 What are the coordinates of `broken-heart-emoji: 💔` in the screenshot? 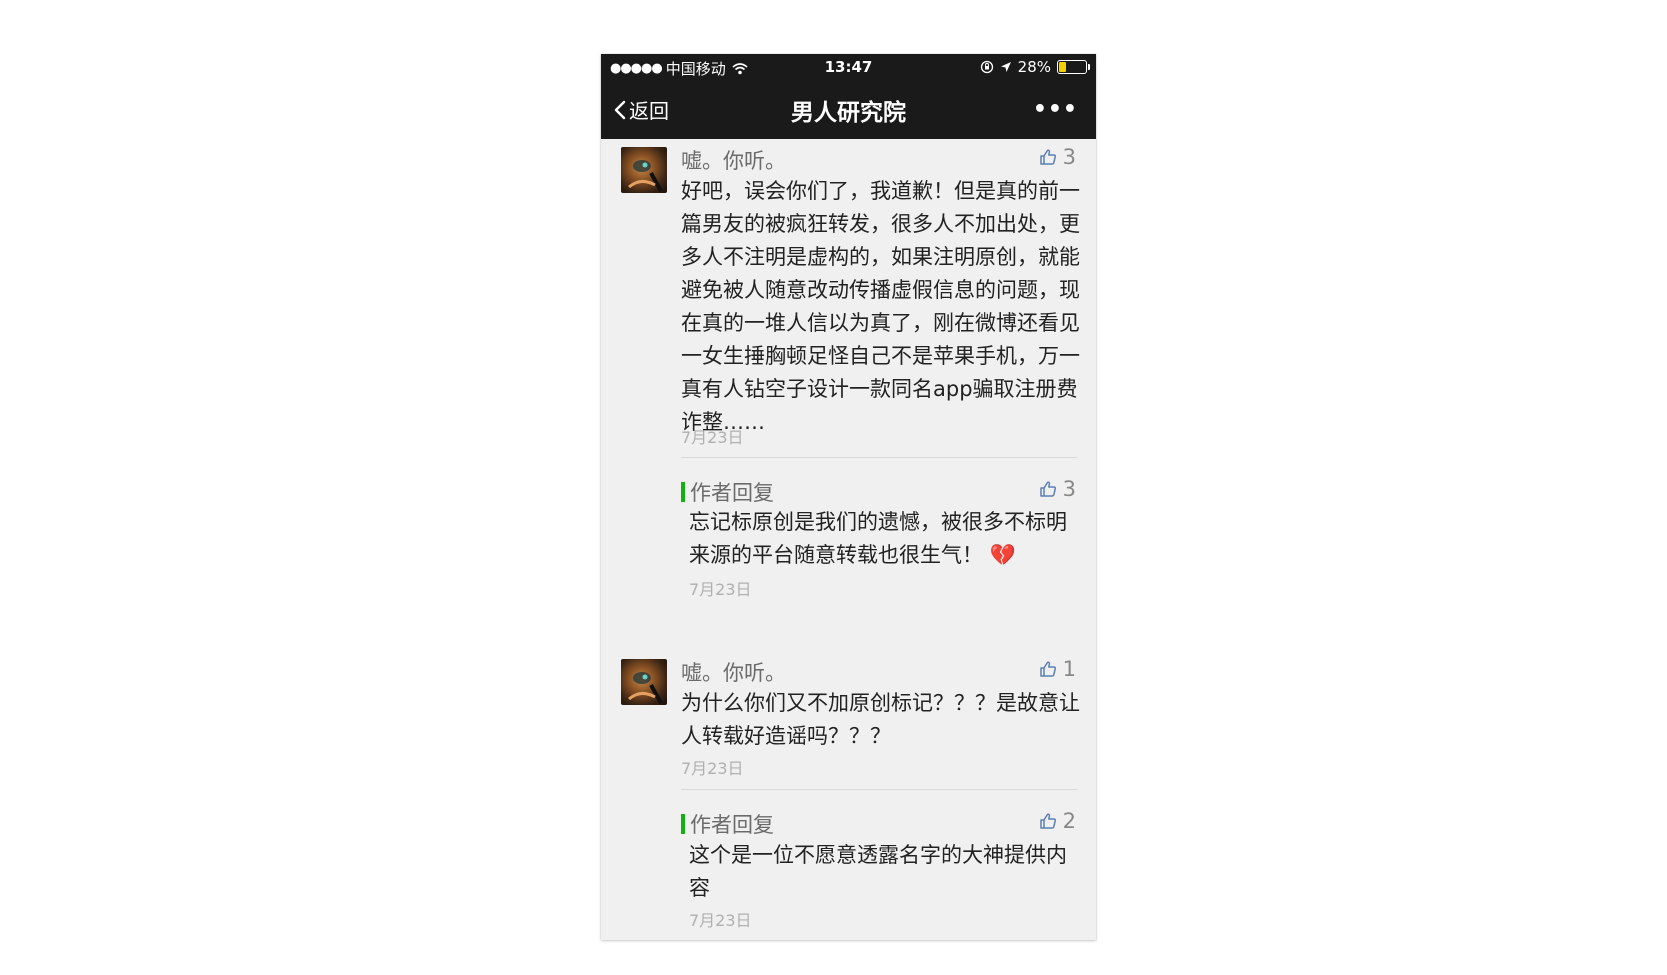 It's located at (1002, 555).